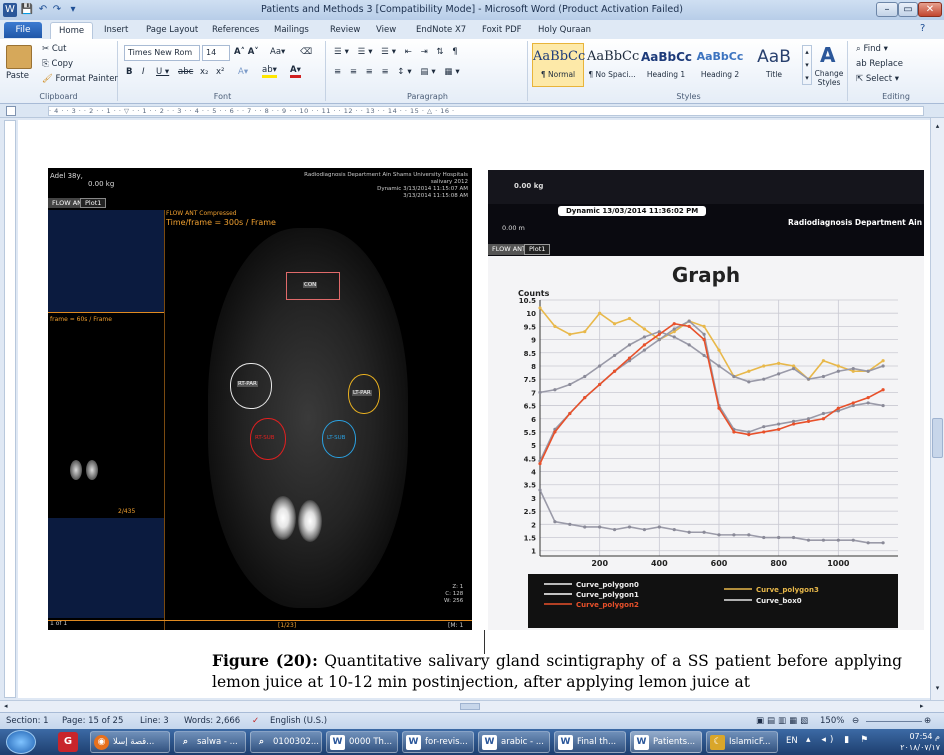  I want to click on roi-con: CON, so click(313, 286).